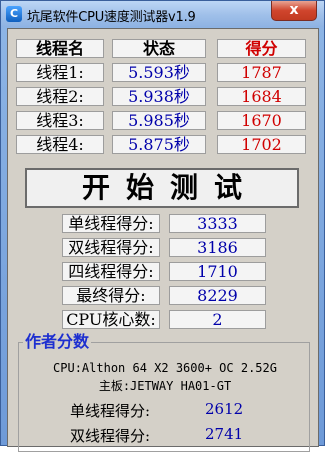  Describe the element at coordinates (159, 48) in the screenshot. I see `header-status: 状态` at that location.